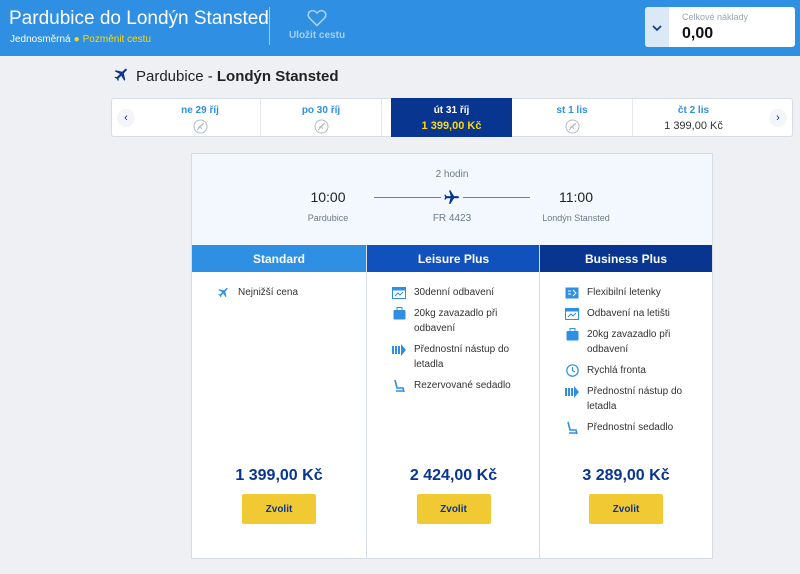 The height and width of the screenshot is (574, 800). Describe the element at coordinates (616, 370) in the screenshot. I see `feature-text: Rychlá fronta` at that location.